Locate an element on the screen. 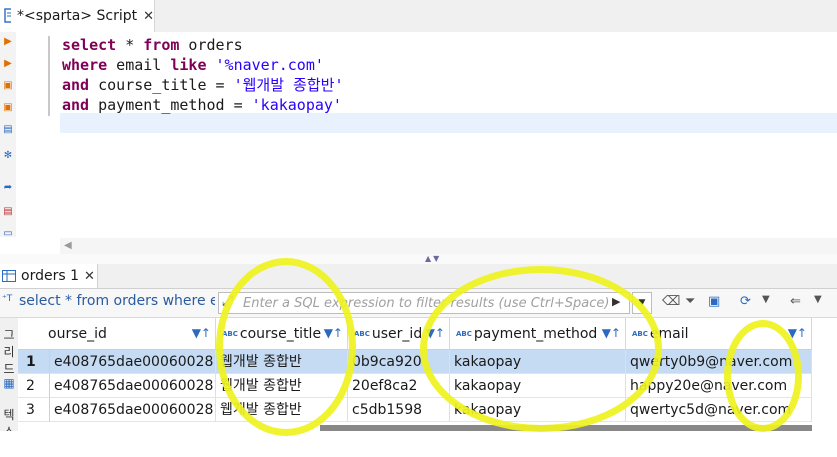 This screenshot has width=837, height=457. column-header-email: ABC email ▼↑ is located at coordinates (719, 334).